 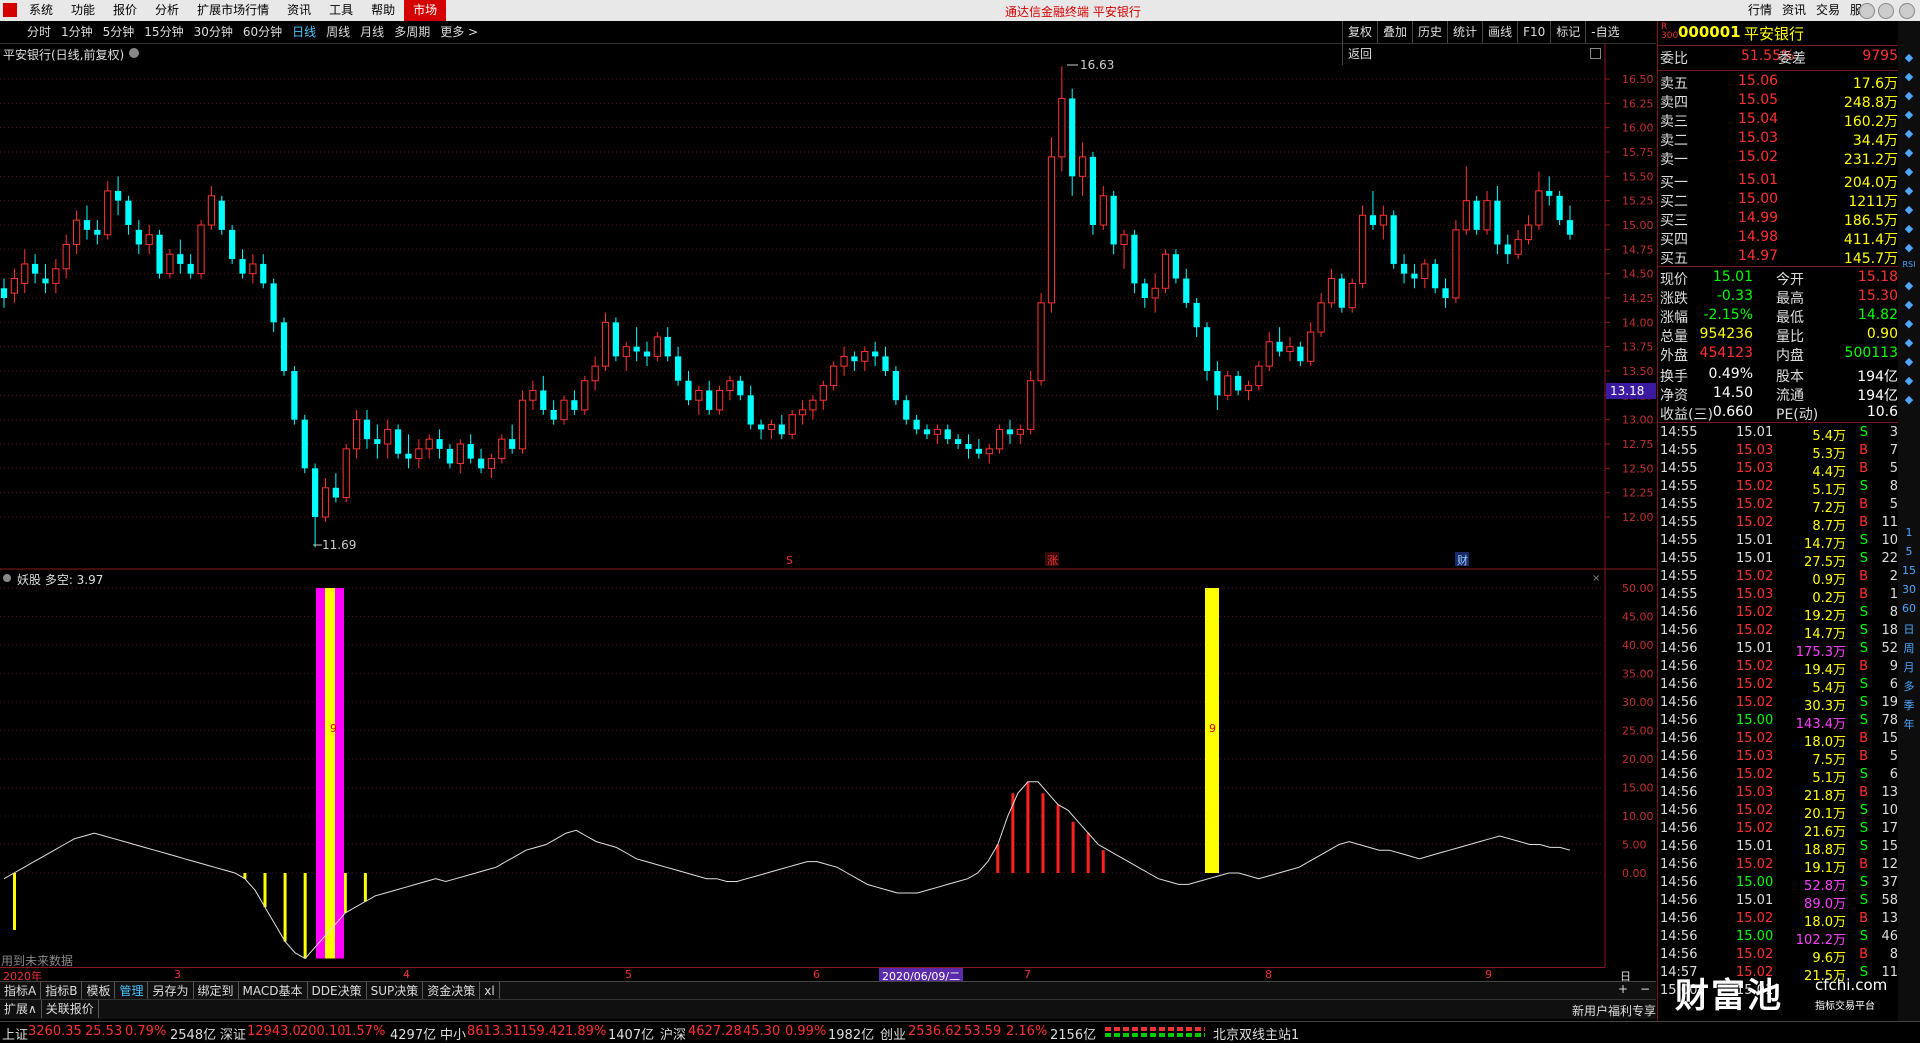 I want to click on sidebar-period-link: 季, so click(x=1909, y=704).